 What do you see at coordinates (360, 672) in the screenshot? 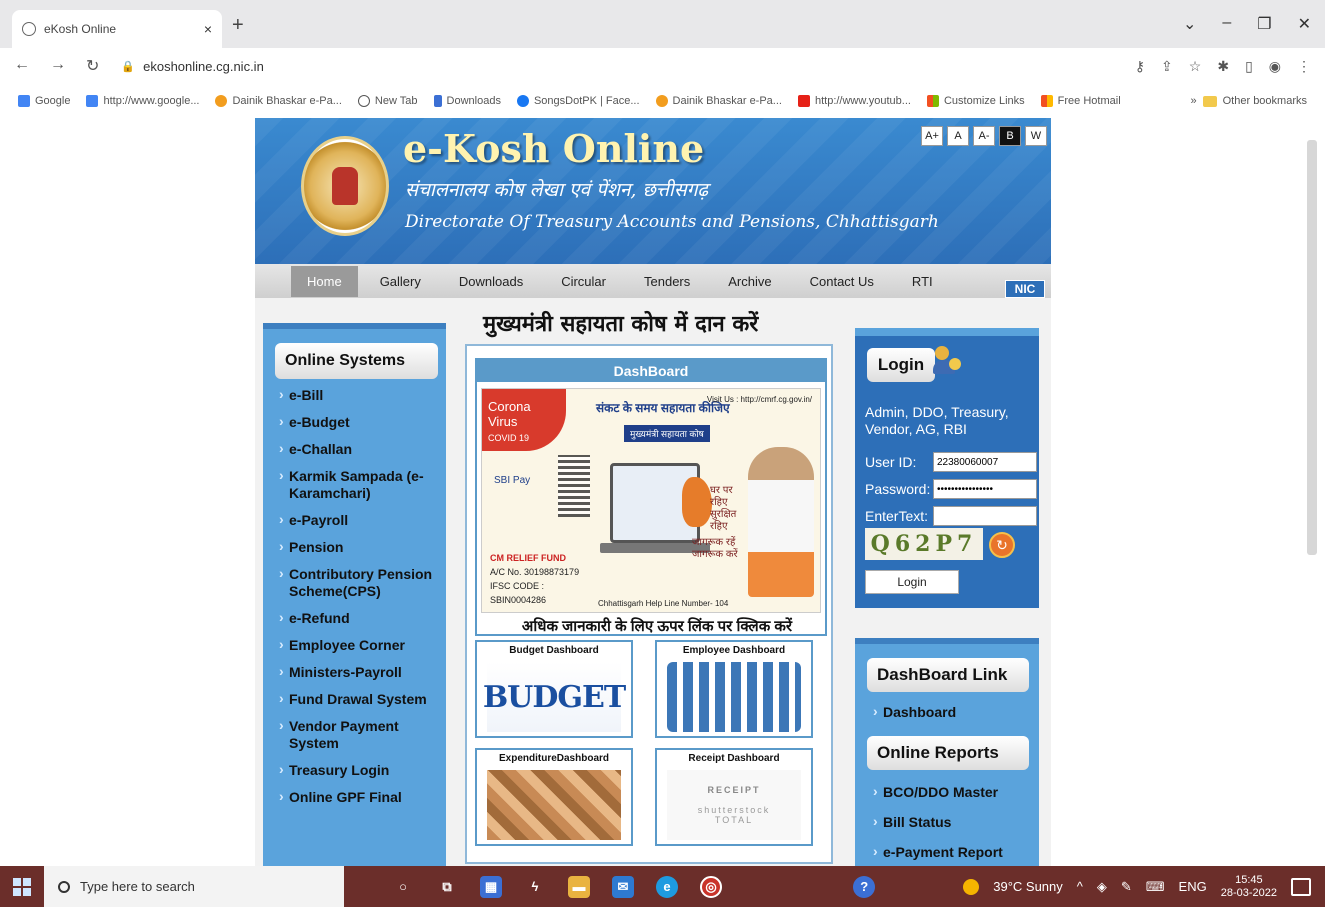
I see `link-ministers-payroll: Ministers-Payroll` at bounding box center [360, 672].